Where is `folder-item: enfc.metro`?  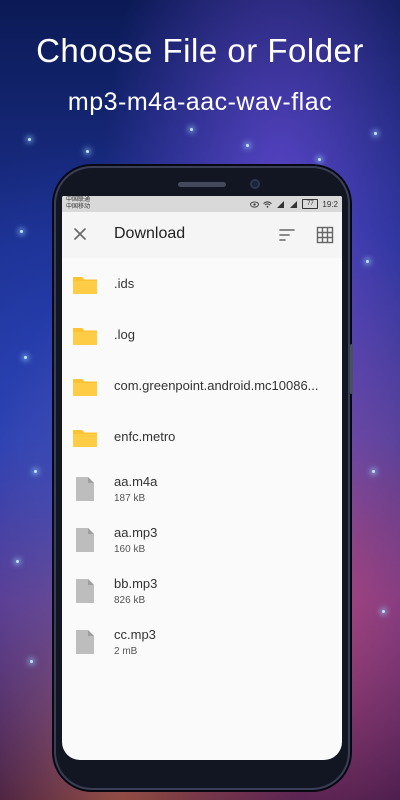 folder-item: enfc.metro is located at coordinates (202, 437).